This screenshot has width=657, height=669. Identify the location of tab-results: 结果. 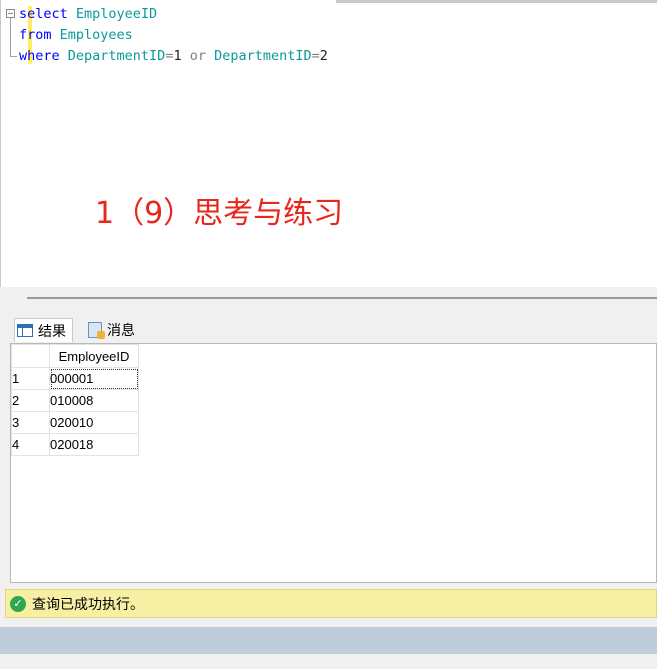
(43, 330).